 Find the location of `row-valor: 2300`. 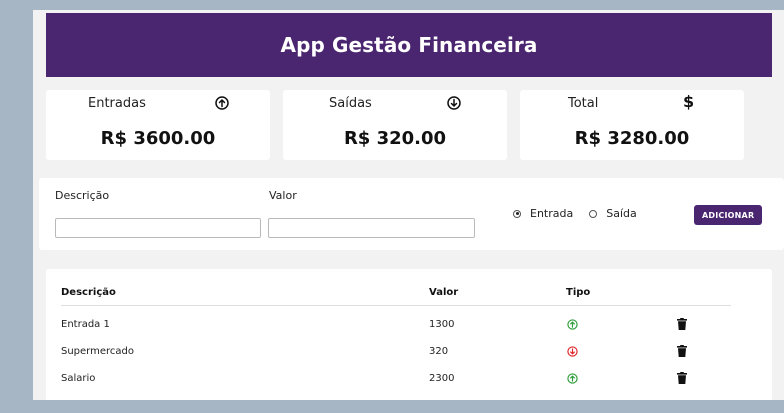

row-valor: 2300 is located at coordinates (442, 378).